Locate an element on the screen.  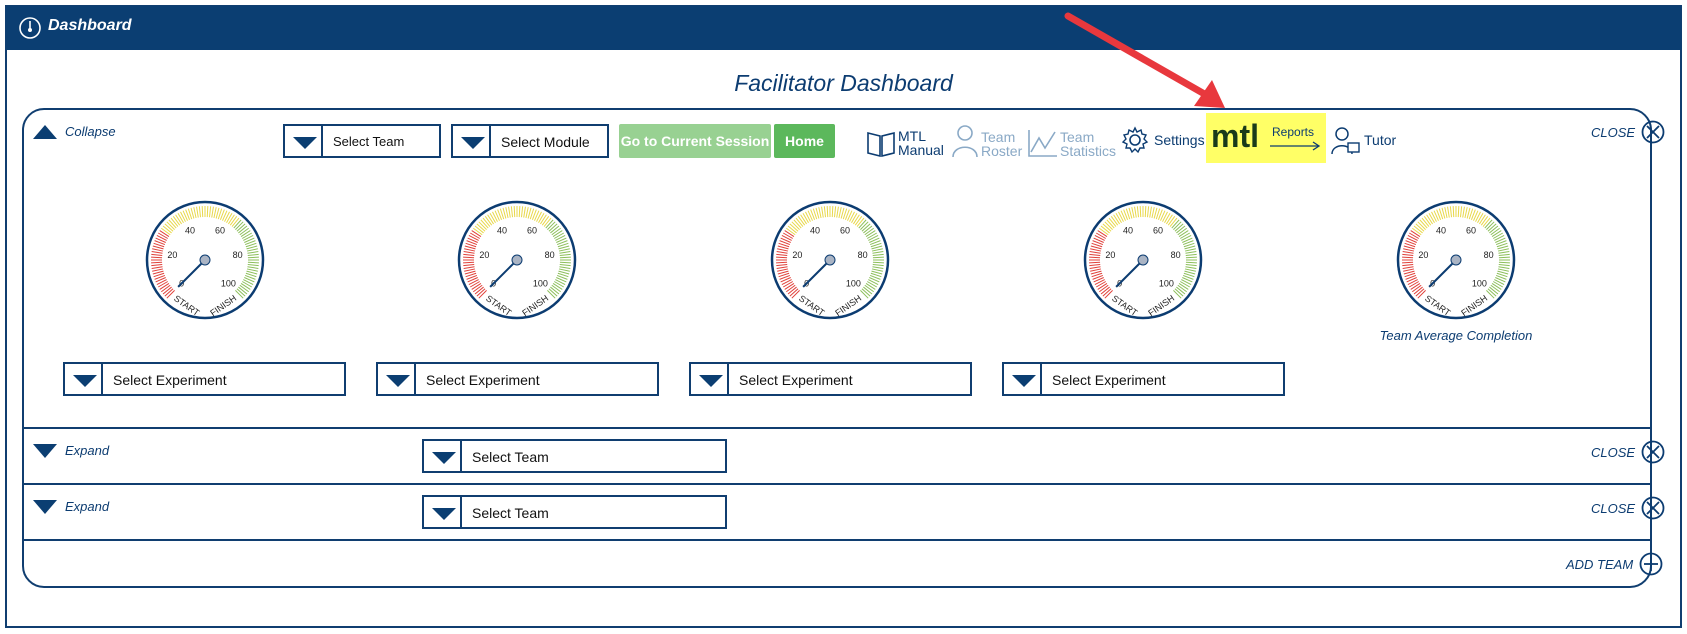
collapse-label: Collapse is located at coordinates (90, 131).